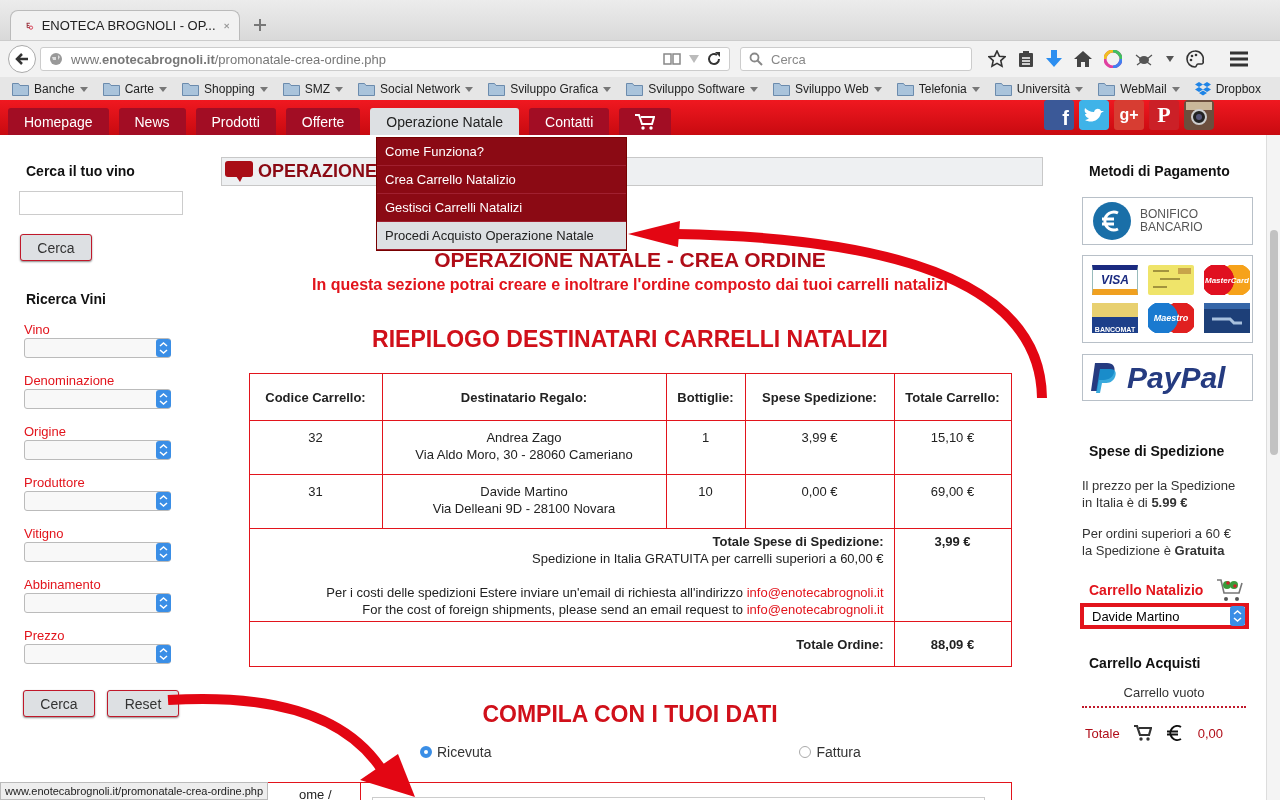 The height and width of the screenshot is (800, 1280). What do you see at coordinates (143, 703) in the screenshot?
I see `reset-button: Reset` at bounding box center [143, 703].